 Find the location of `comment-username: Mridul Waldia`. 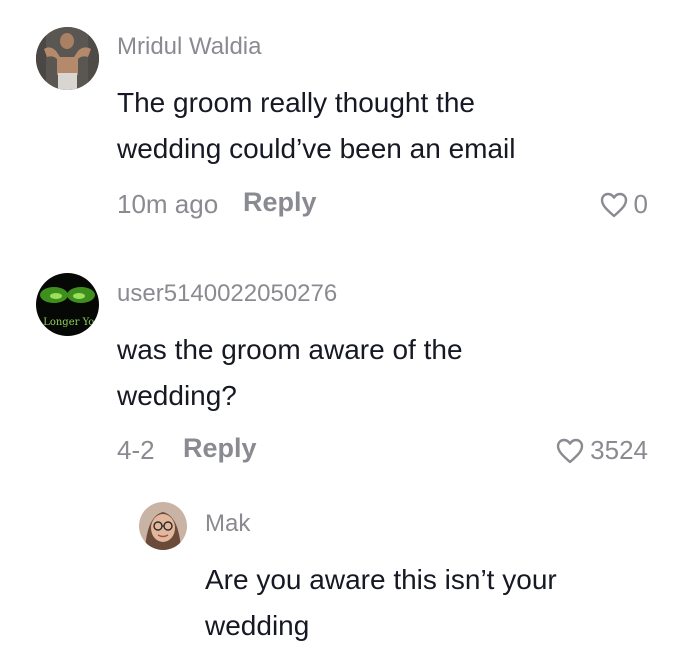

comment-username: Mridul Waldia is located at coordinates (189, 47).